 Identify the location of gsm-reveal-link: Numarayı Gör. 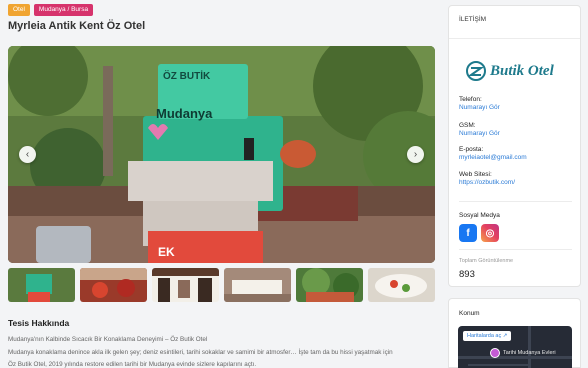
(518, 133).